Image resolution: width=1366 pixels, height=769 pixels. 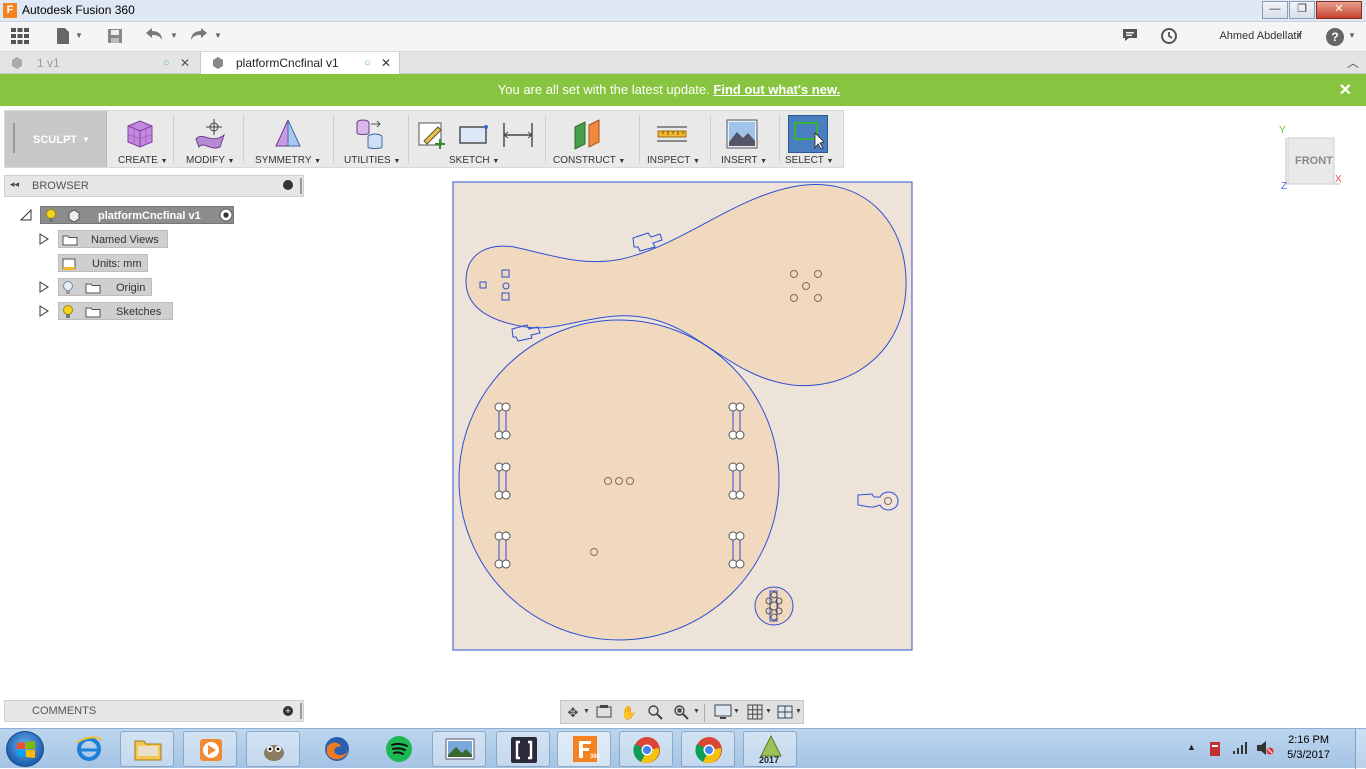 I want to click on insert-menu: INSERT ▼, so click(x=744, y=160).